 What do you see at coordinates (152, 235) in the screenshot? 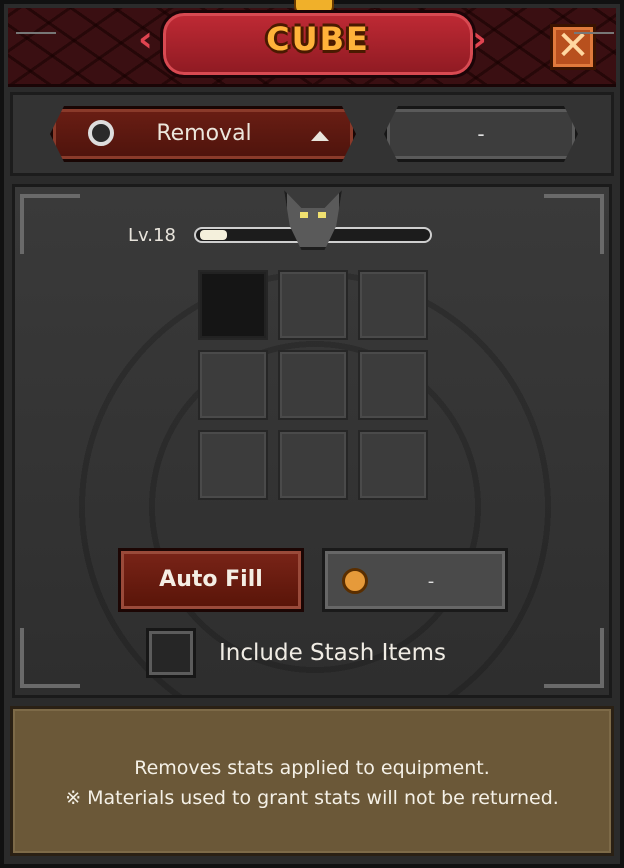
I see `level-label: Lv.18` at bounding box center [152, 235].